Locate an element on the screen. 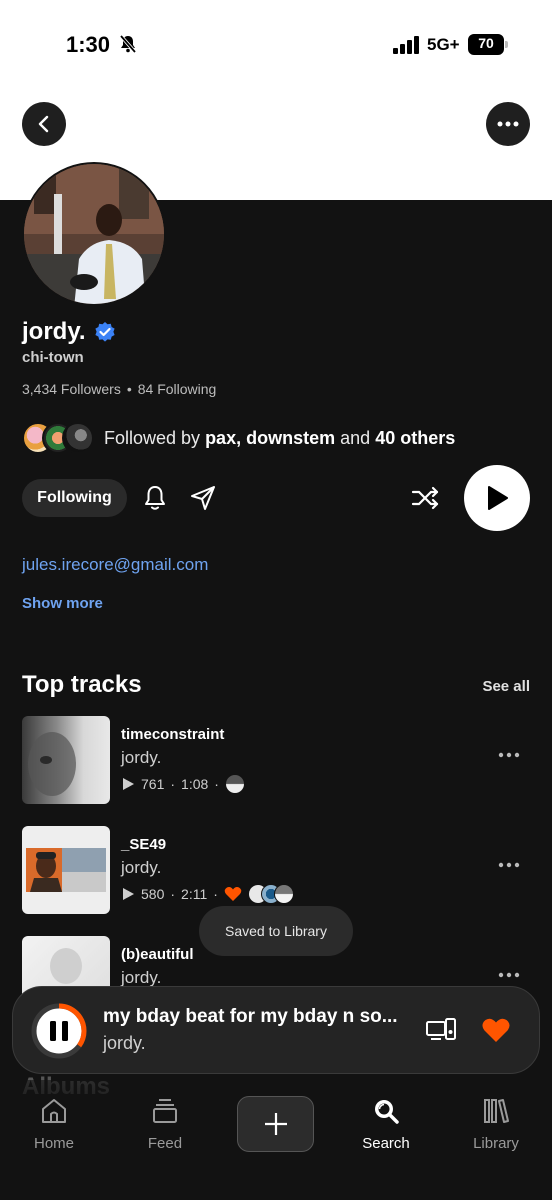 This screenshot has height=1200, width=552. track-meta: 761 · 1:08 · is located at coordinates (183, 784).